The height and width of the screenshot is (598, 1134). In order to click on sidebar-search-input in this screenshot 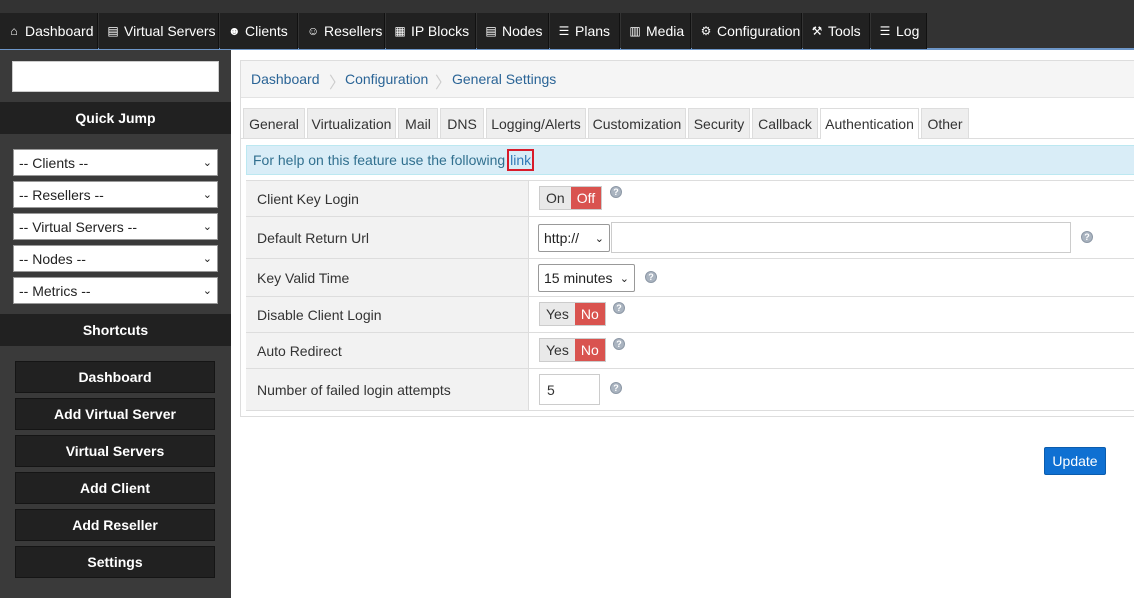, I will do `click(115, 76)`.